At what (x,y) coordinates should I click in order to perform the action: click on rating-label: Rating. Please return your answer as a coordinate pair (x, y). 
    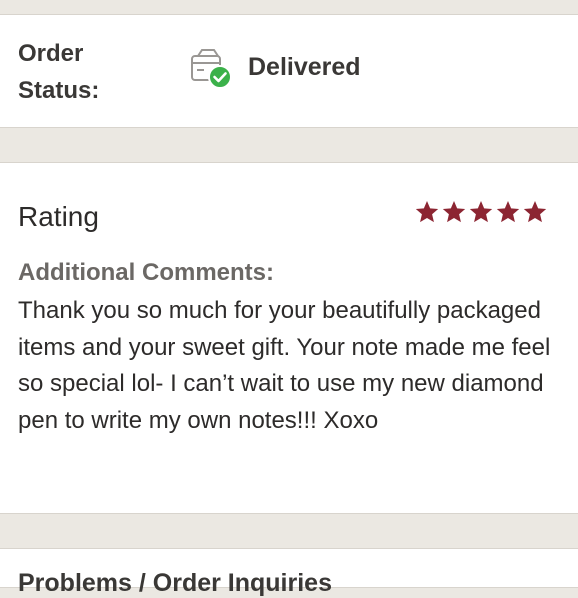
    Looking at the image, I should click on (58, 216).